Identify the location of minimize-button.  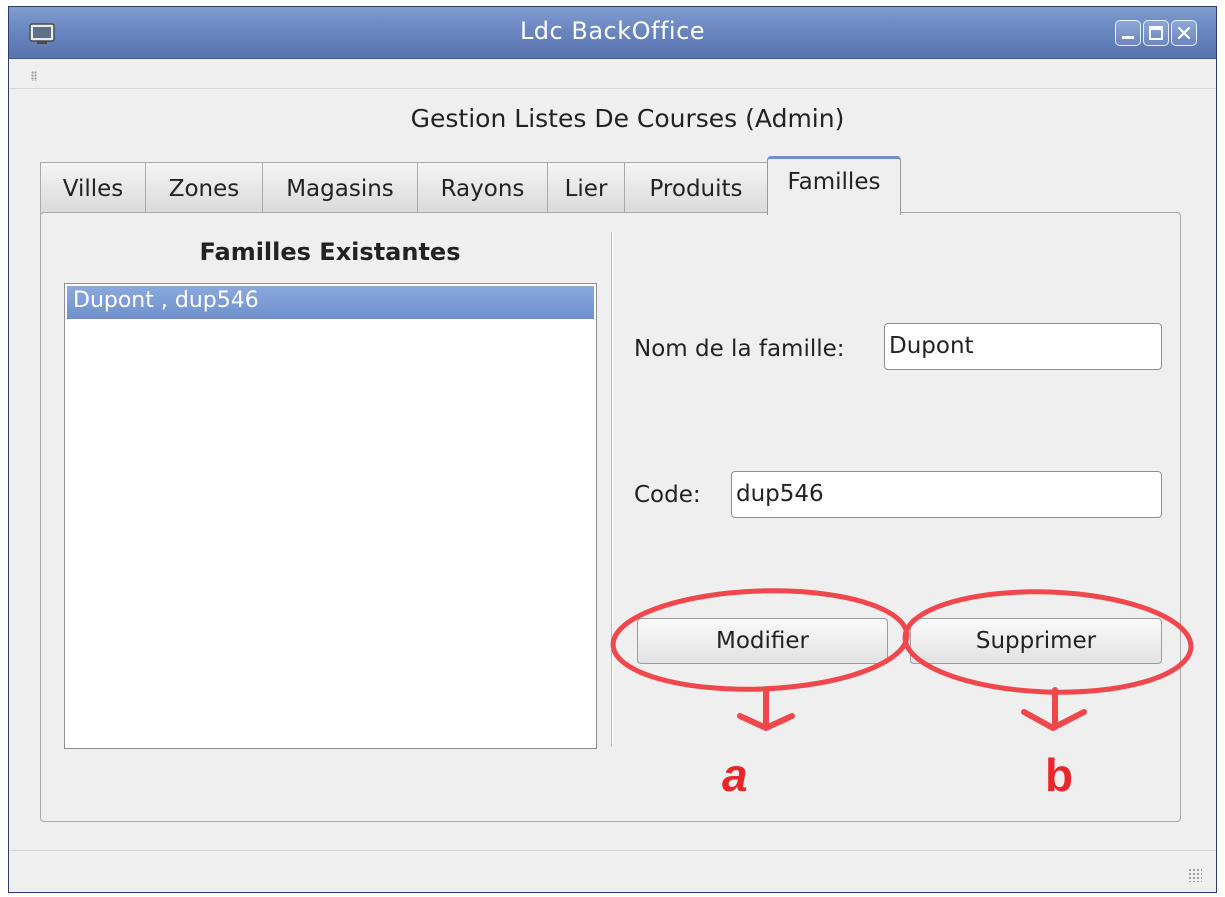
(1128, 33).